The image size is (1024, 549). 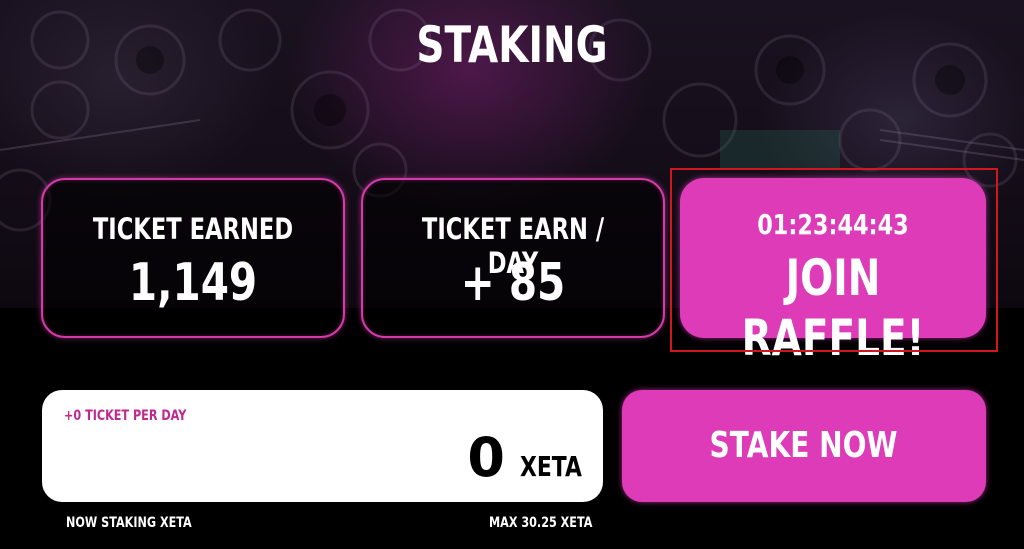 What do you see at coordinates (405, 458) in the screenshot?
I see `stake-amount-input` at bounding box center [405, 458].